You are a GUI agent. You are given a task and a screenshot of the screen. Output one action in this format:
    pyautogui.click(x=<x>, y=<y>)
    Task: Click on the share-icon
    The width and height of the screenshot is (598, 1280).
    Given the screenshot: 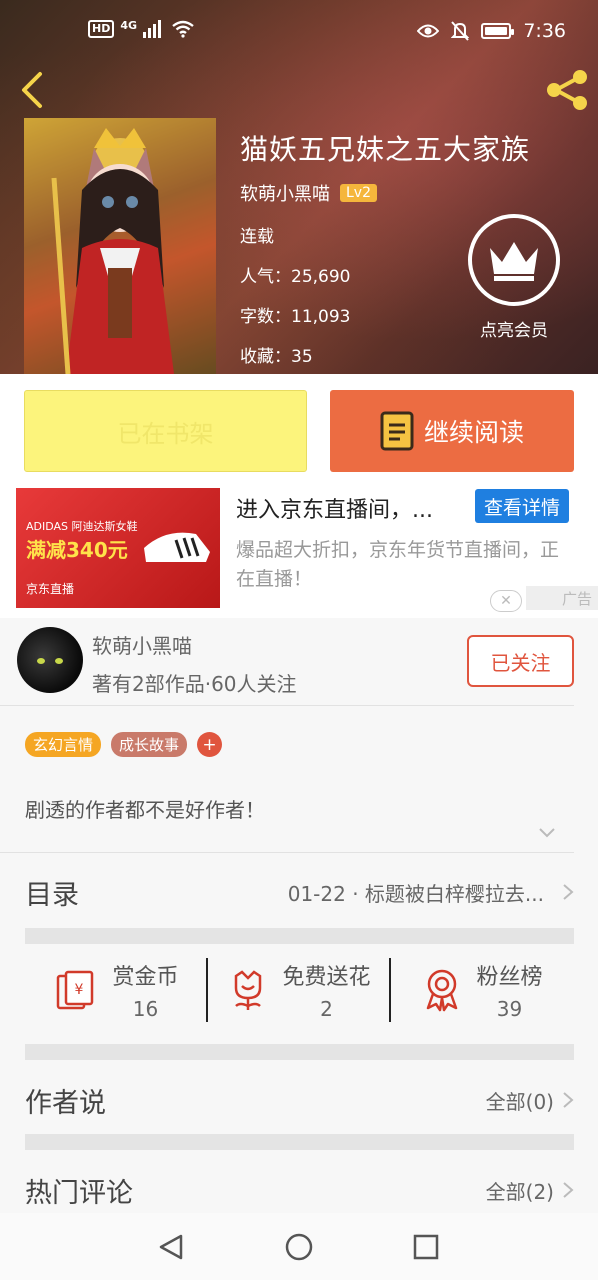 What is the action you would take?
    pyautogui.click(x=567, y=90)
    